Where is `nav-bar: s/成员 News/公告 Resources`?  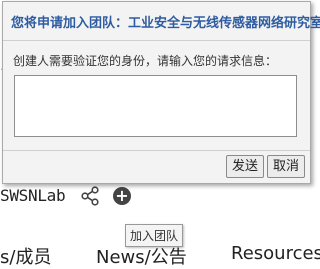
nav-bar: s/成员 News/公告 Resources is located at coordinates (160, 254).